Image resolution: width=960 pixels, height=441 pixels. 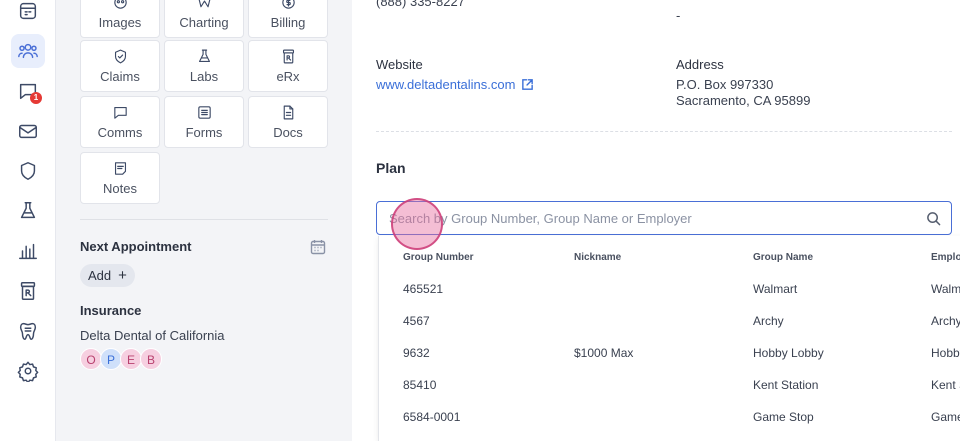 I want to click on tile-label: Forms, so click(x=204, y=132).